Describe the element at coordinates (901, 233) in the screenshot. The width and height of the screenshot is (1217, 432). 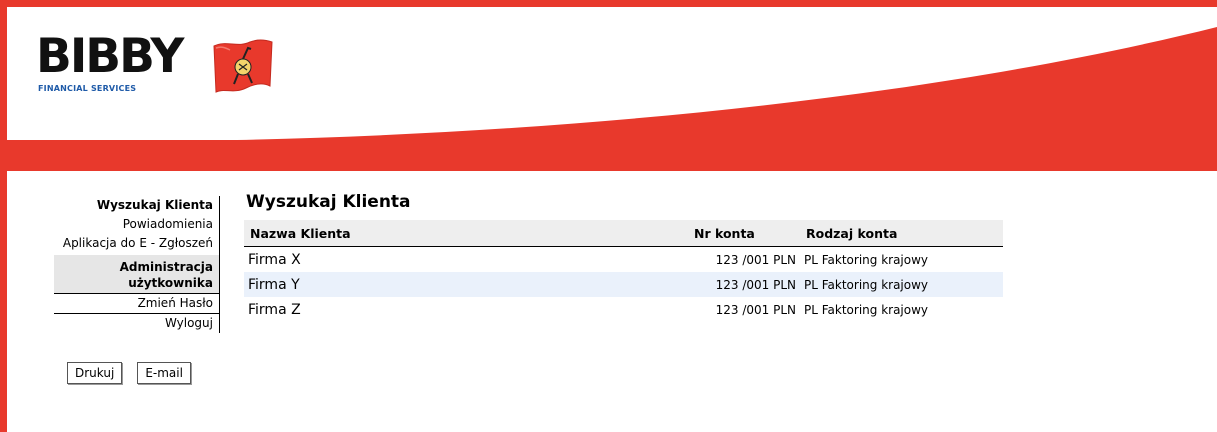
I see `column-header-account-type: Rodzaj konta` at that location.